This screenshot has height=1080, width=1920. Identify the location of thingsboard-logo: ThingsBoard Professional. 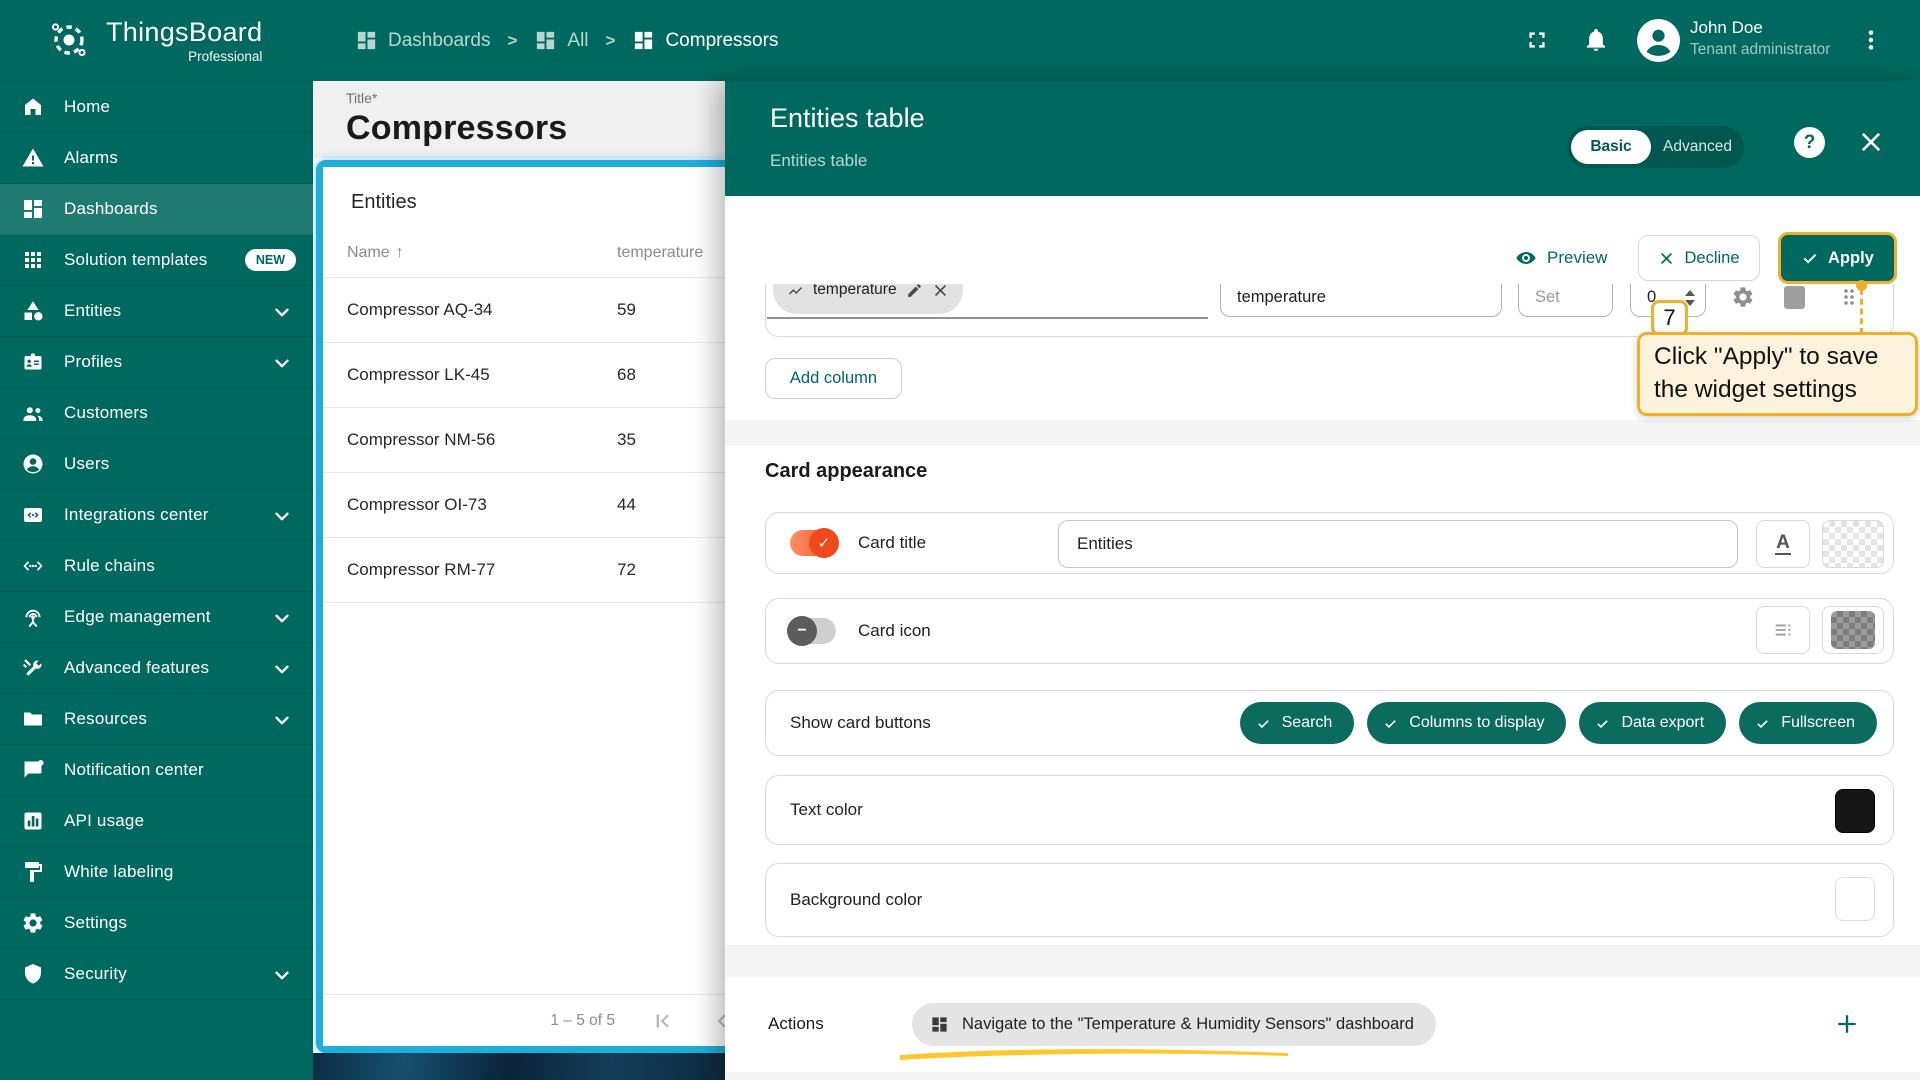
(154, 40).